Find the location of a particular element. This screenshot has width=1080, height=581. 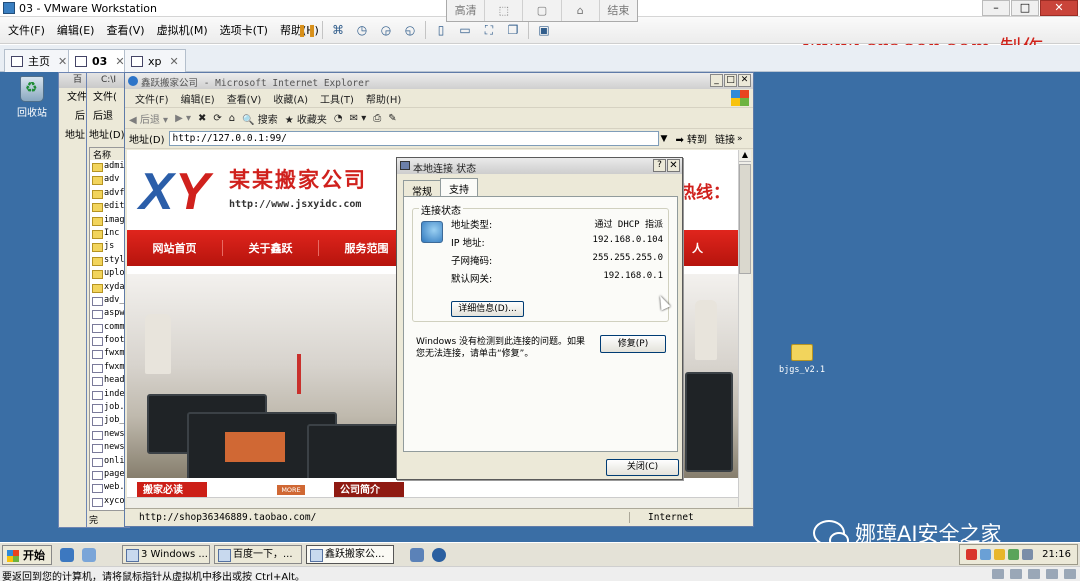

pause-icon: ❚❚ ▾ is located at coordinates (307, 38).